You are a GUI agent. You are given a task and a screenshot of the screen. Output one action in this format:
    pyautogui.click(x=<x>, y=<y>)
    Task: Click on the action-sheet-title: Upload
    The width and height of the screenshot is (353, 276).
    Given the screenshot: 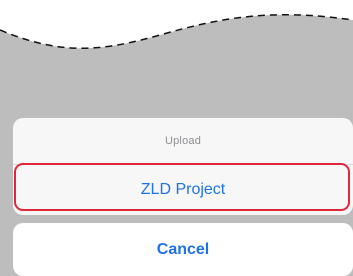 What is the action you would take?
    pyautogui.click(x=183, y=141)
    